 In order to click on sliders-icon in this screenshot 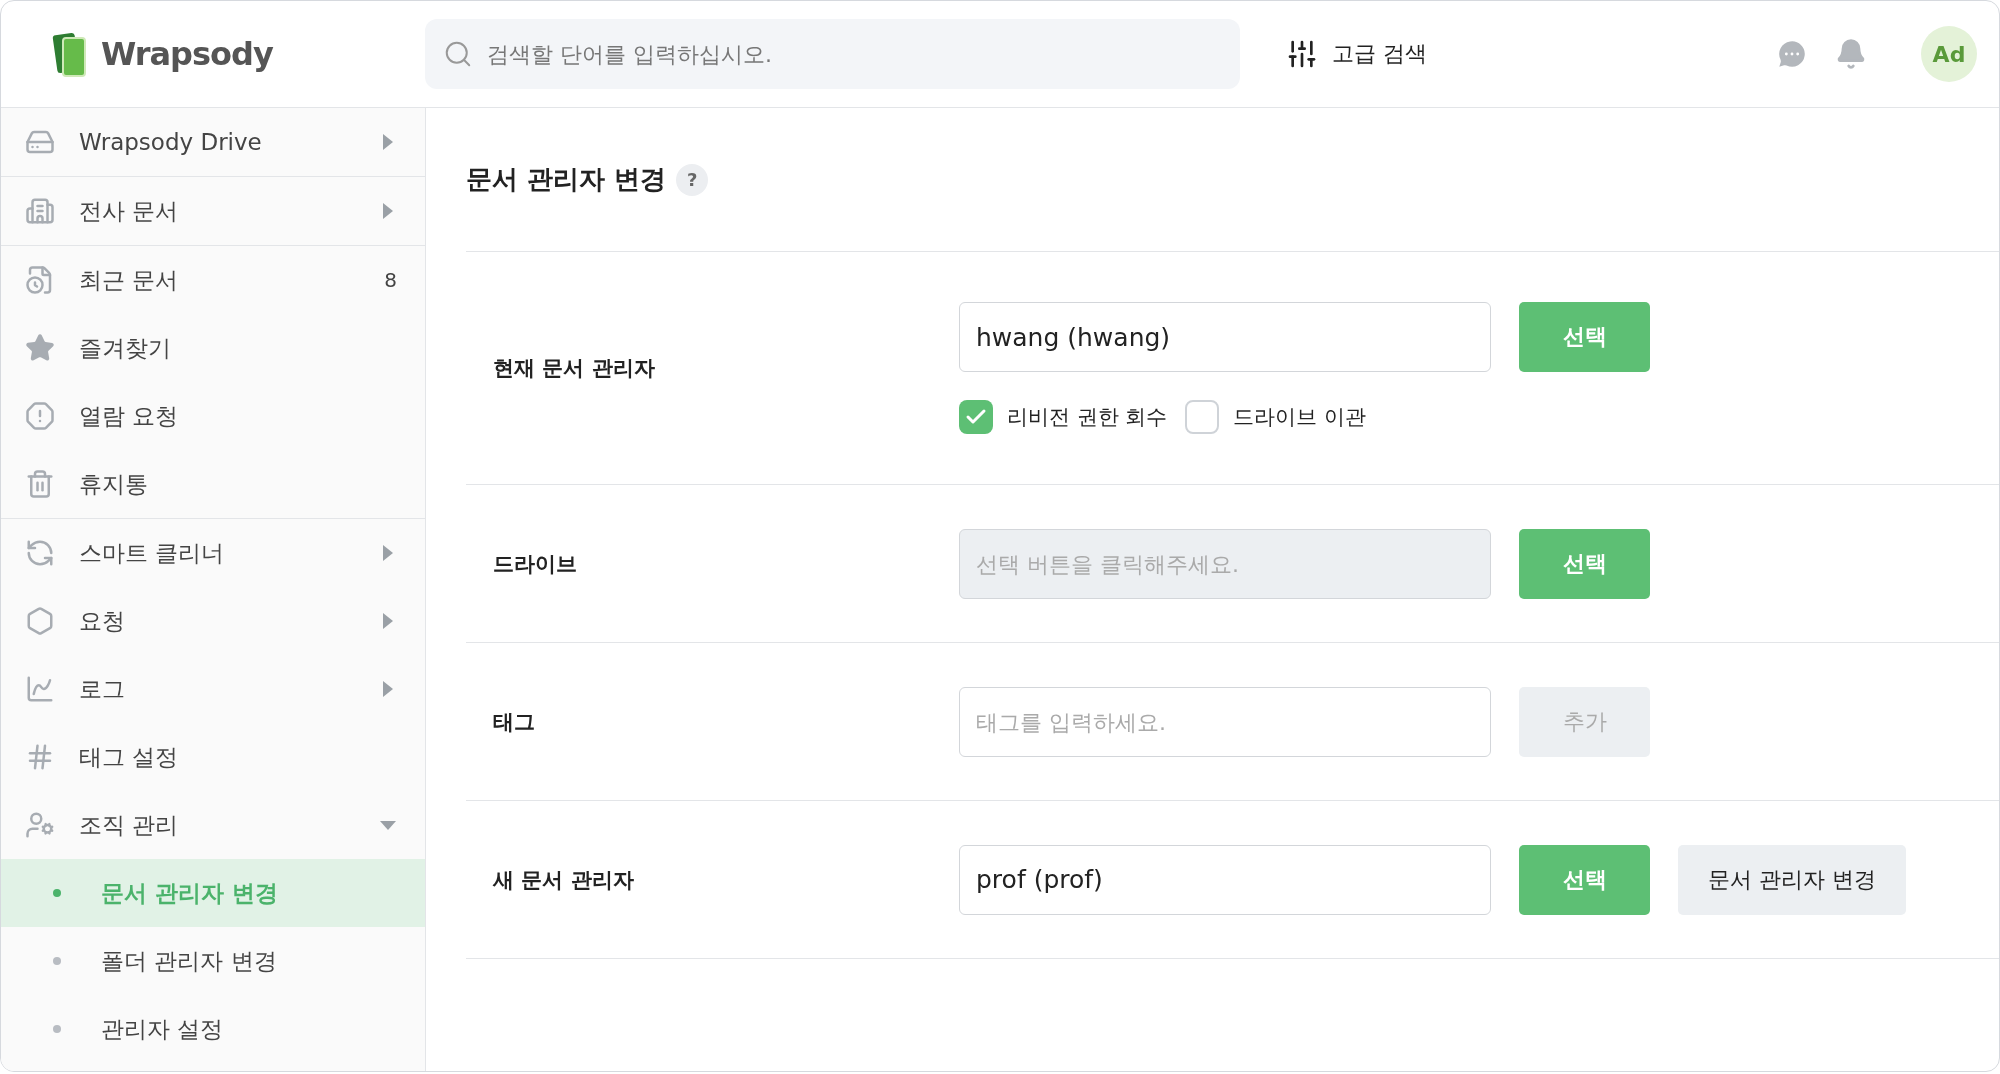, I will do `click(1302, 54)`.